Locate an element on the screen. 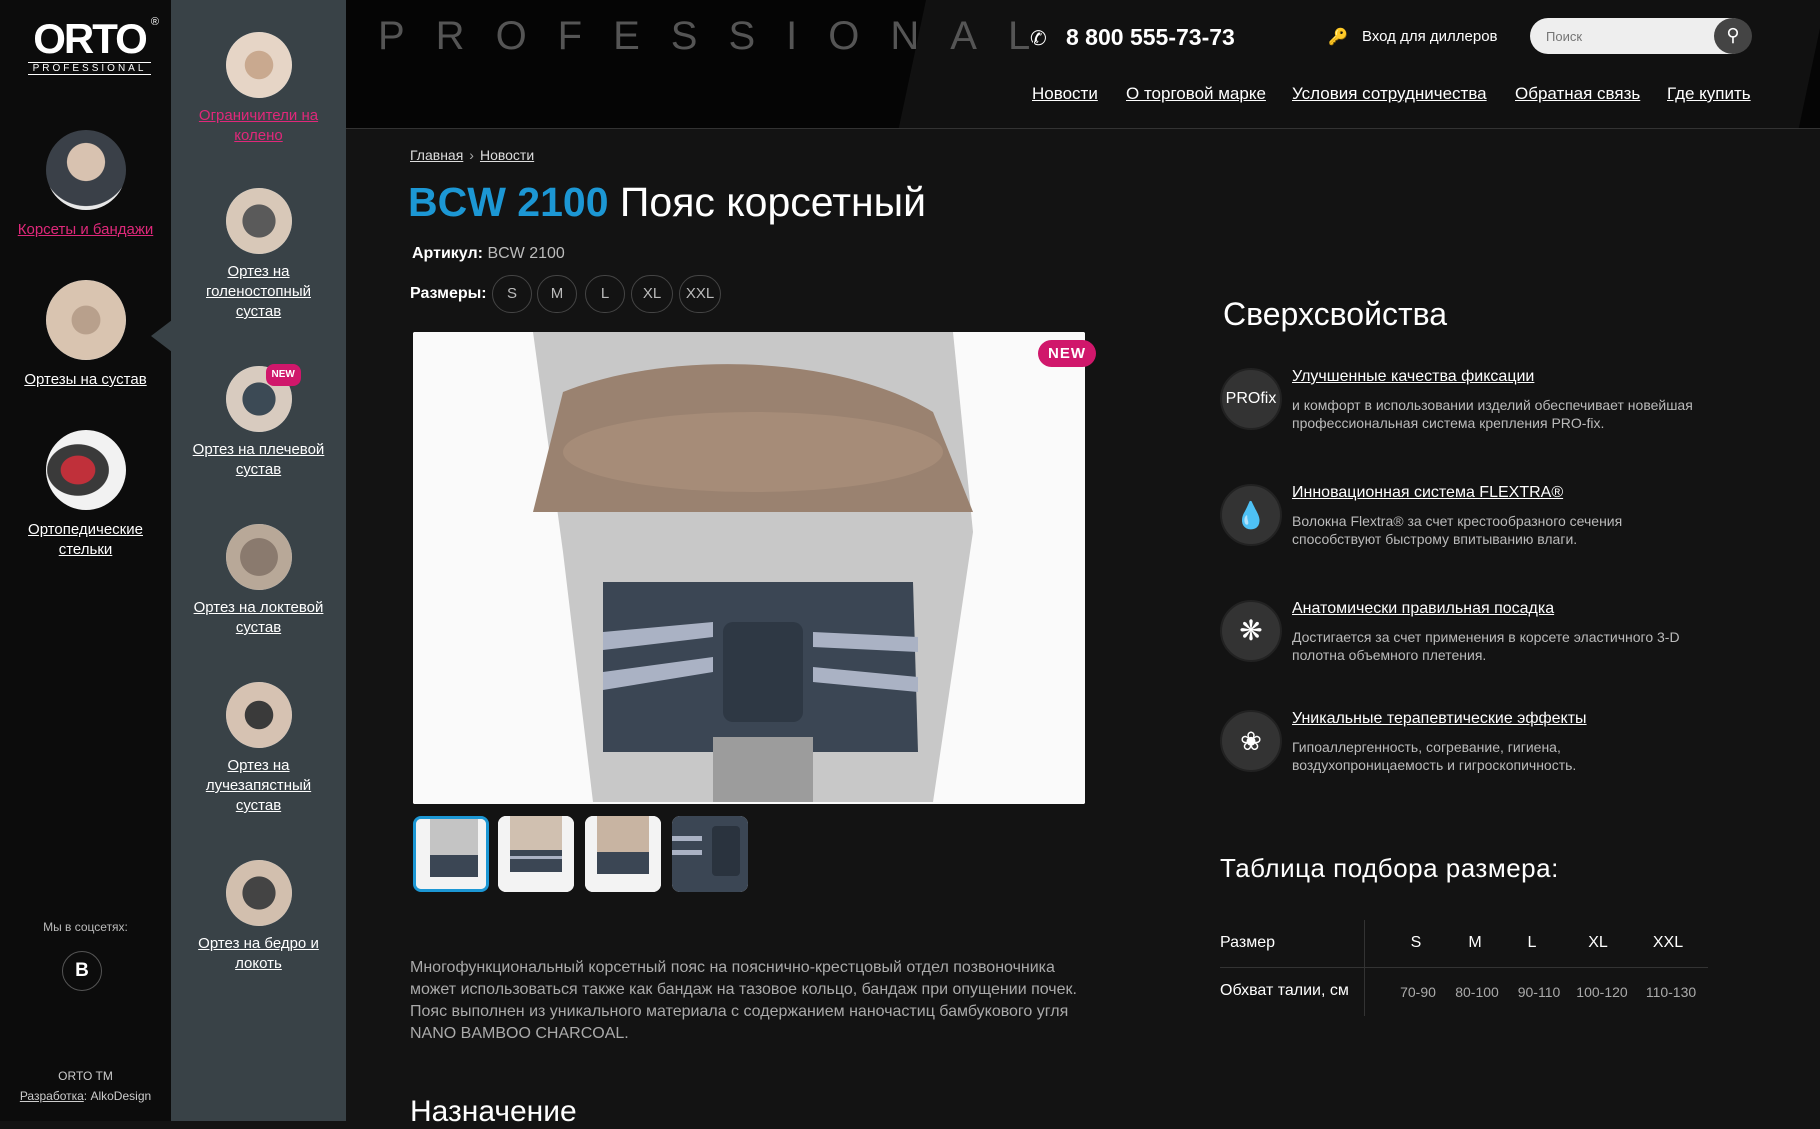 This screenshot has width=1820, height=1129. logo-wordmark: ORTO is located at coordinates (90, 38).